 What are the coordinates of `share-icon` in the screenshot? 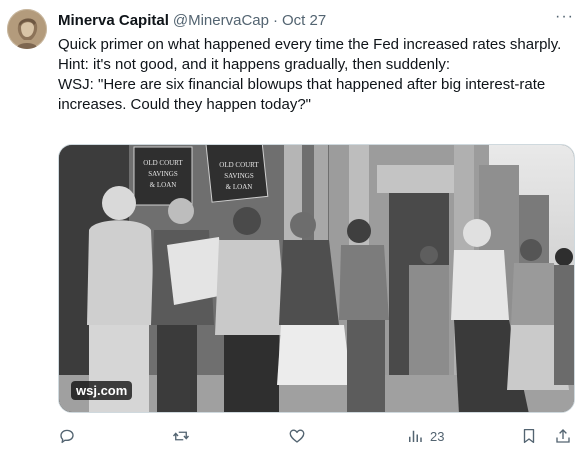 It's located at (563, 436).